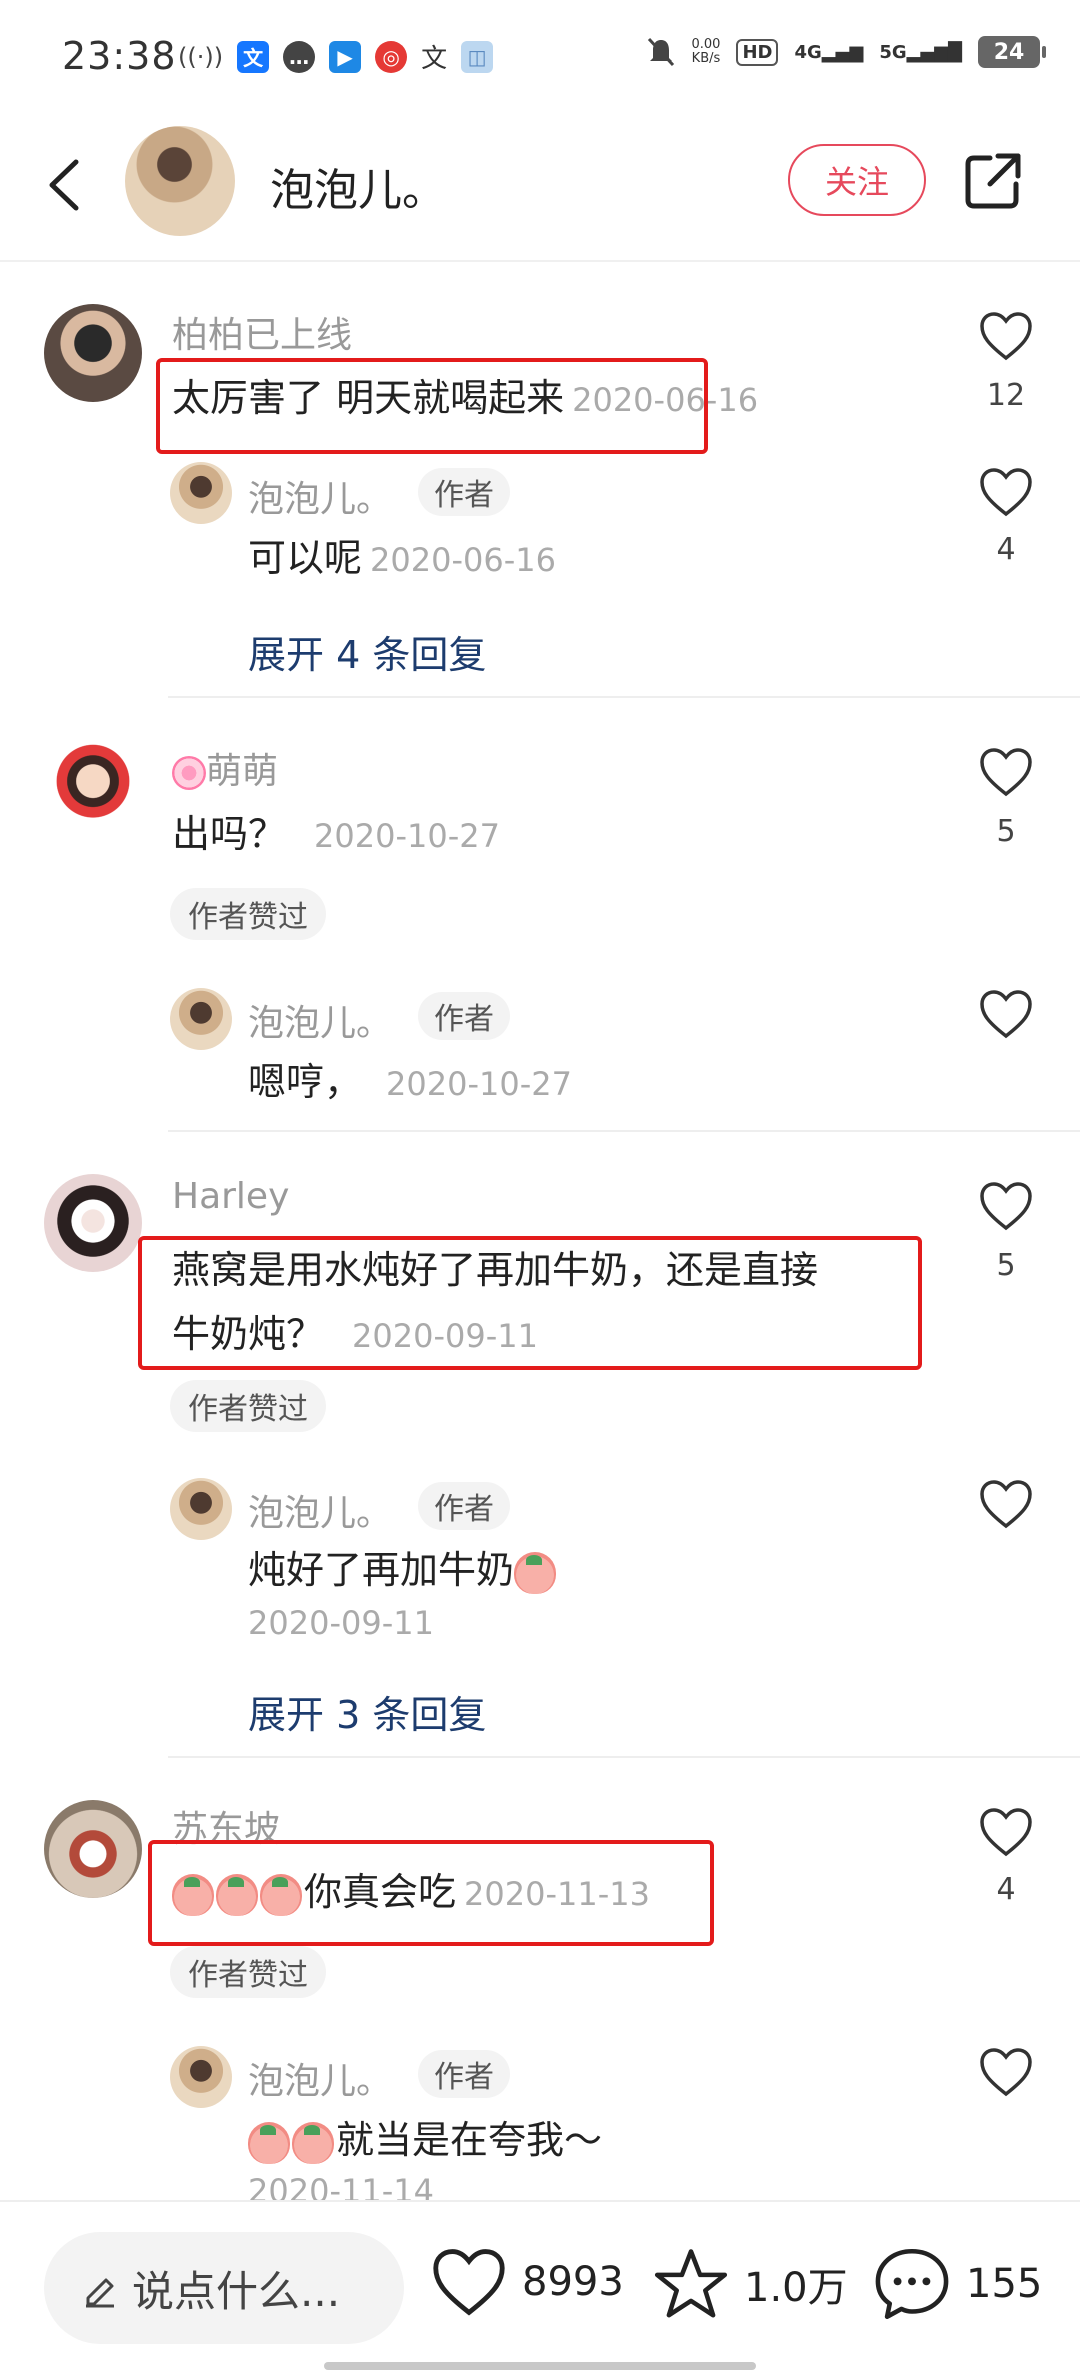  I want to click on comment-date: 2020-10-27, so click(407, 836).